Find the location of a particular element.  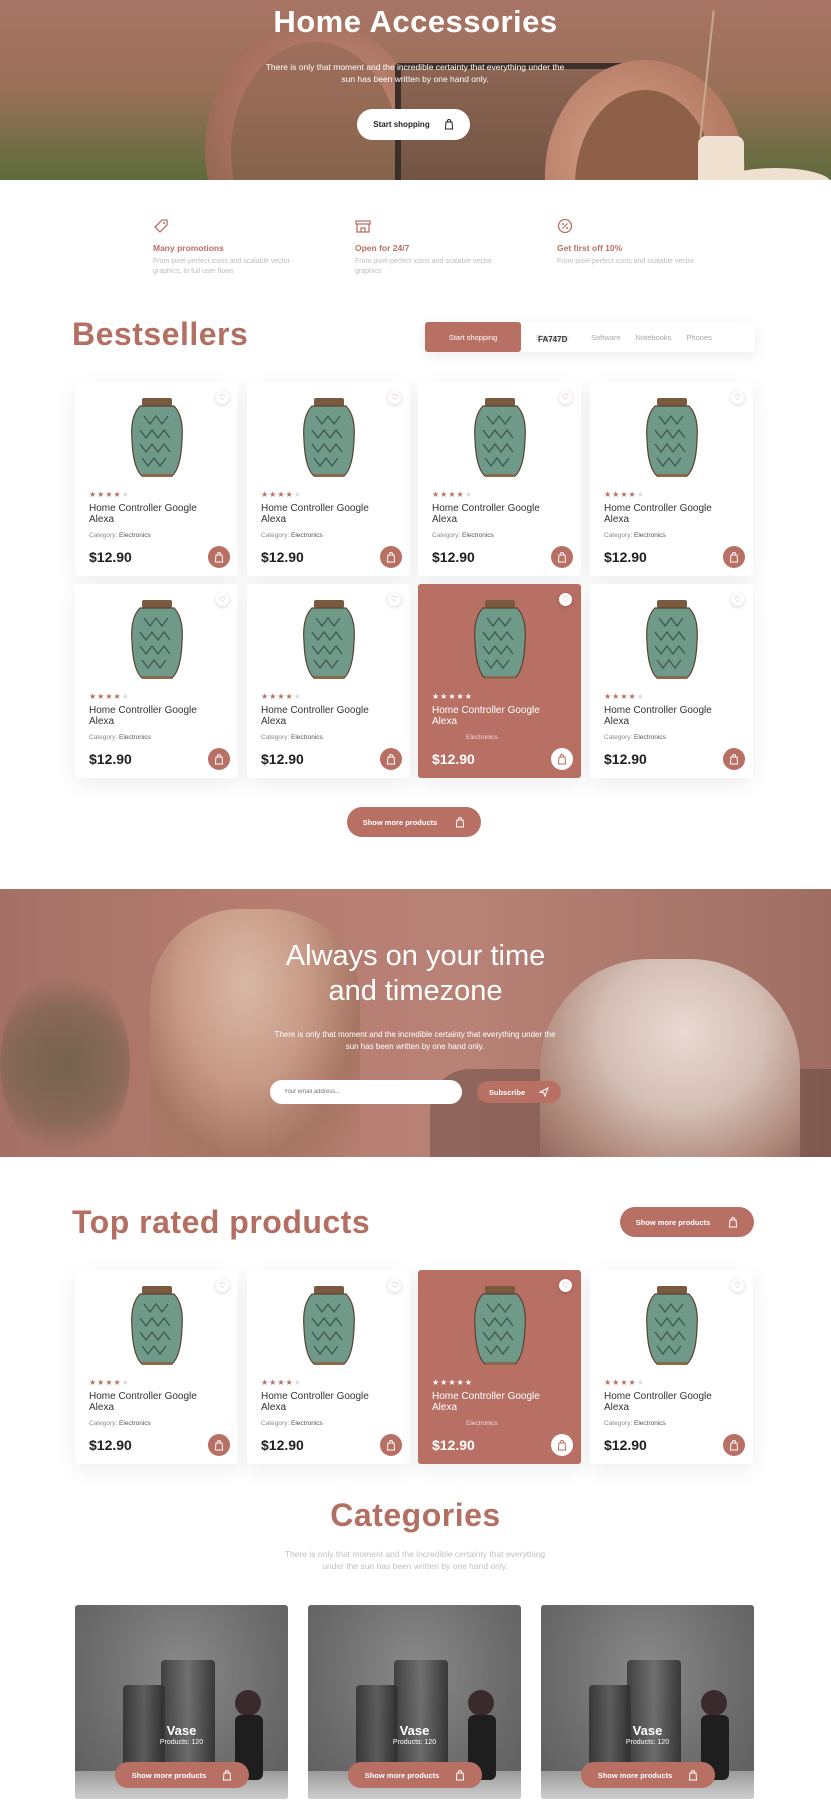

tab-software: Software is located at coordinates (595, 337).